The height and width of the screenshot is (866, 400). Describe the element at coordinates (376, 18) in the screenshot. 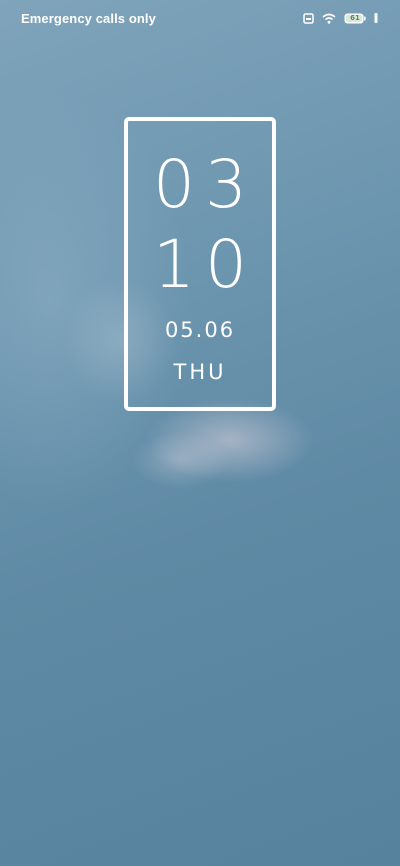

I see `charging-icon` at that location.